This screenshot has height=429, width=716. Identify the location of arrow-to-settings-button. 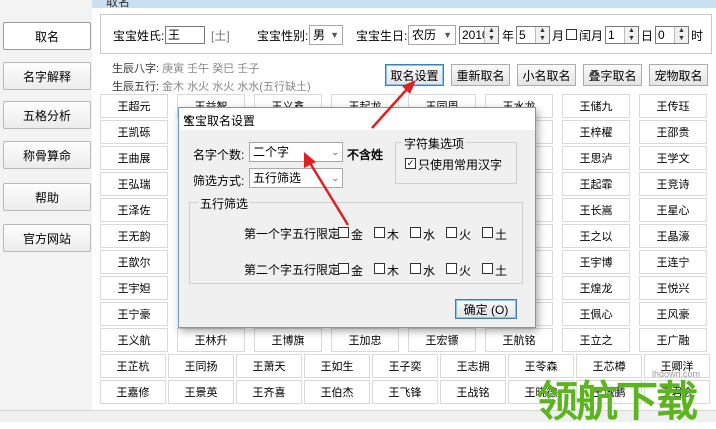
(393, 104).